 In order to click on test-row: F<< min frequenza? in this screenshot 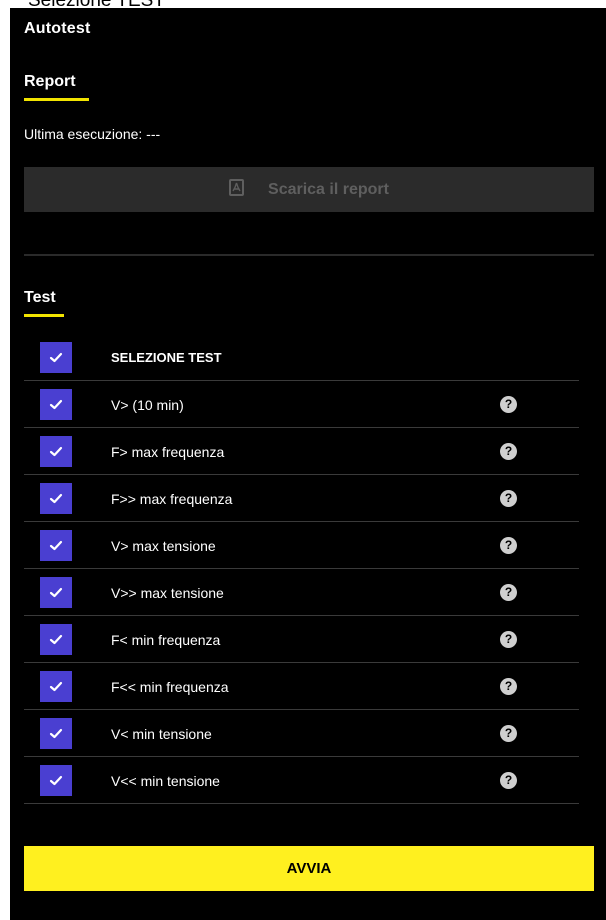, I will do `click(301, 686)`.